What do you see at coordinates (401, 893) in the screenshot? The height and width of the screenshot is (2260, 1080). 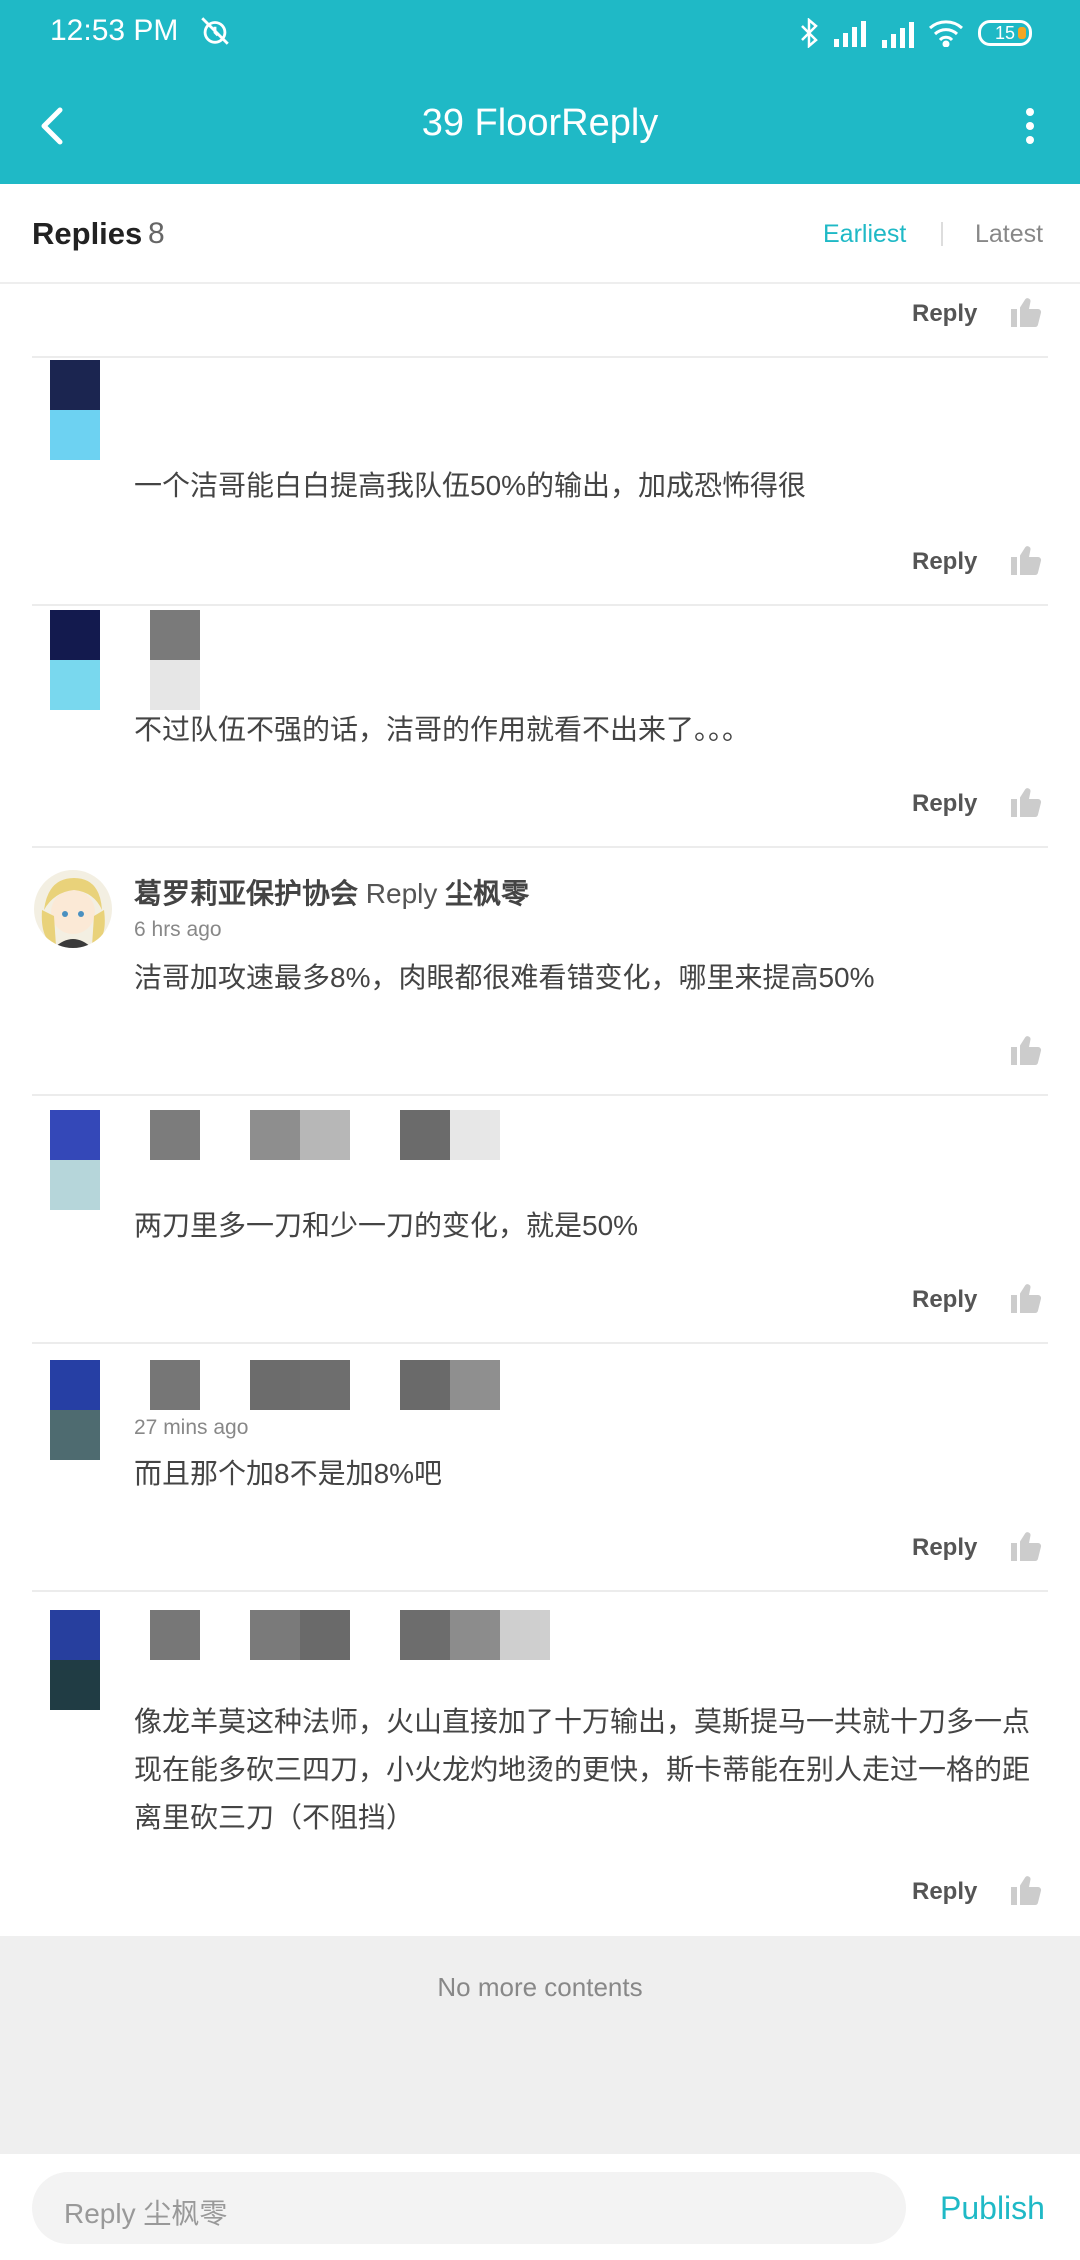 I see `reply-word: Reply` at bounding box center [401, 893].